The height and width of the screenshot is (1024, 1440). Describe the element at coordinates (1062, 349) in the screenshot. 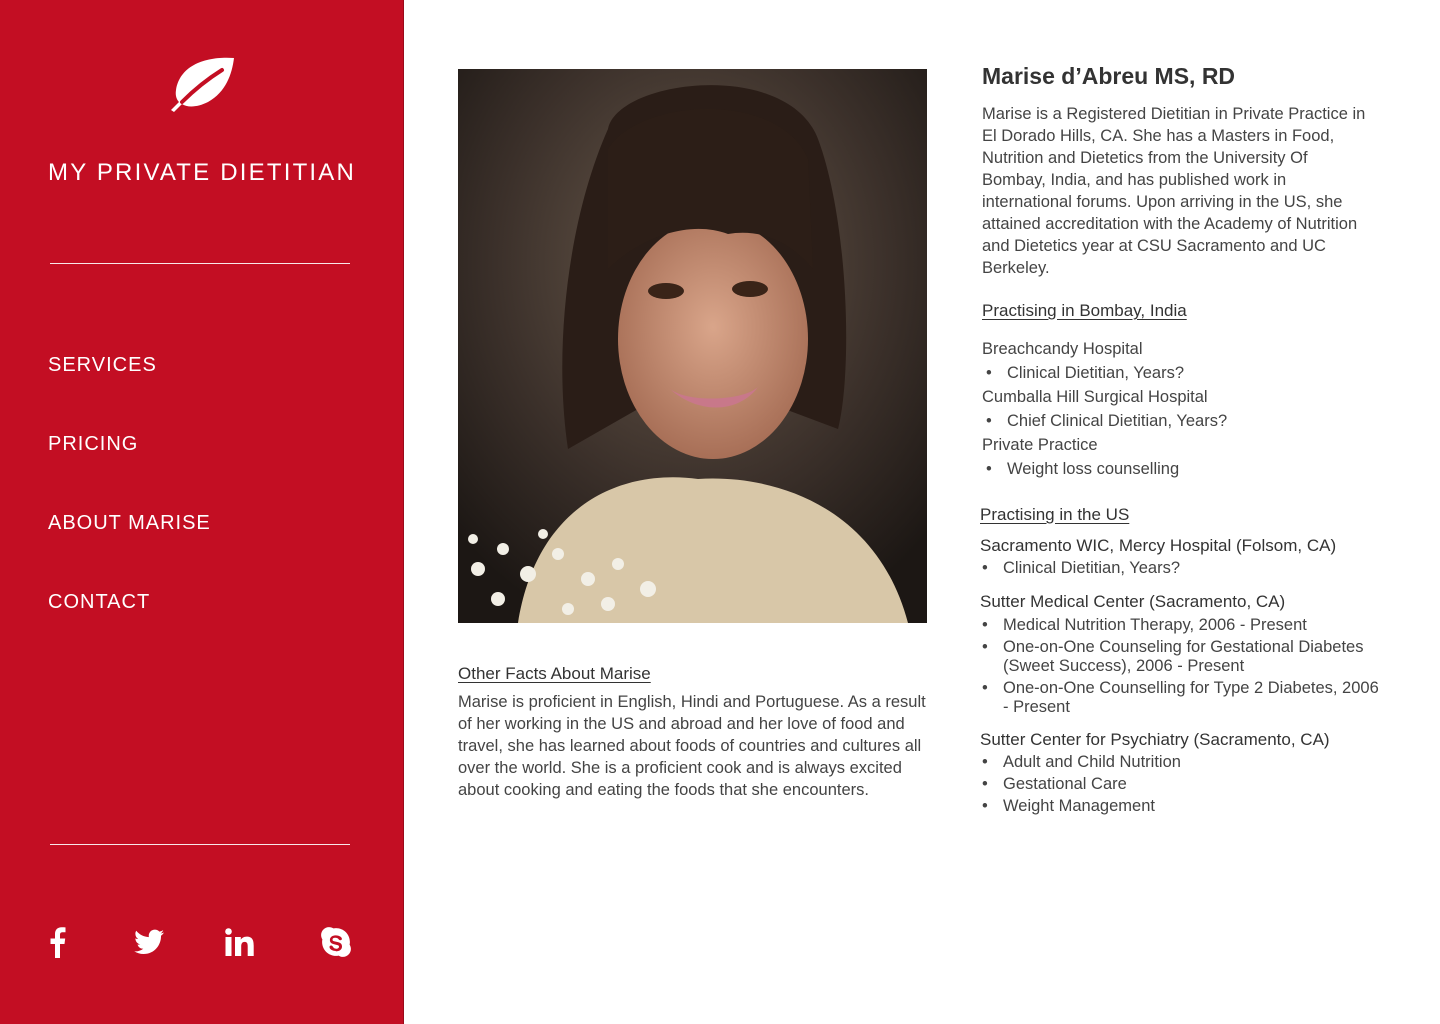

I see `list-item-place: Breachcandy Hospital` at that location.